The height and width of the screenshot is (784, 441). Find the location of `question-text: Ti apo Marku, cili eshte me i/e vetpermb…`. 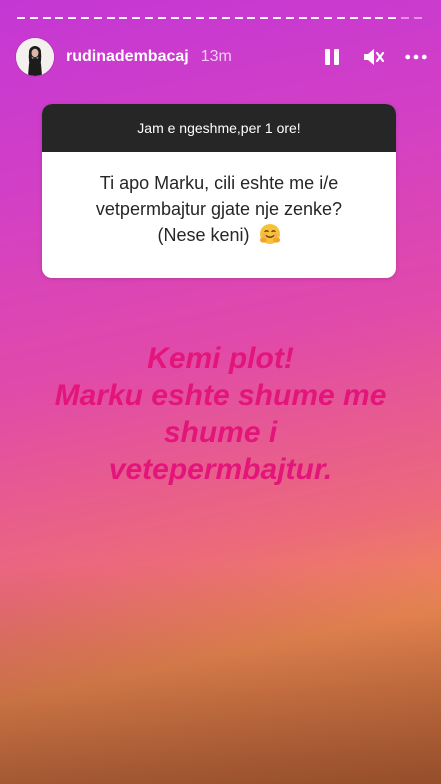

question-text: Ti apo Marku, cili eshte me i/e vetpermb… is located at coordinates (219, 202).